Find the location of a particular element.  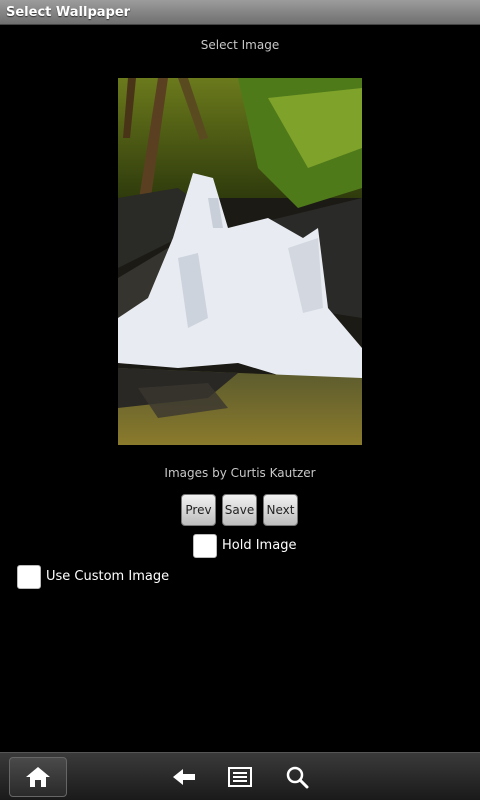

title-bar: Select Wallpaper is located at coordinates (240, 12).